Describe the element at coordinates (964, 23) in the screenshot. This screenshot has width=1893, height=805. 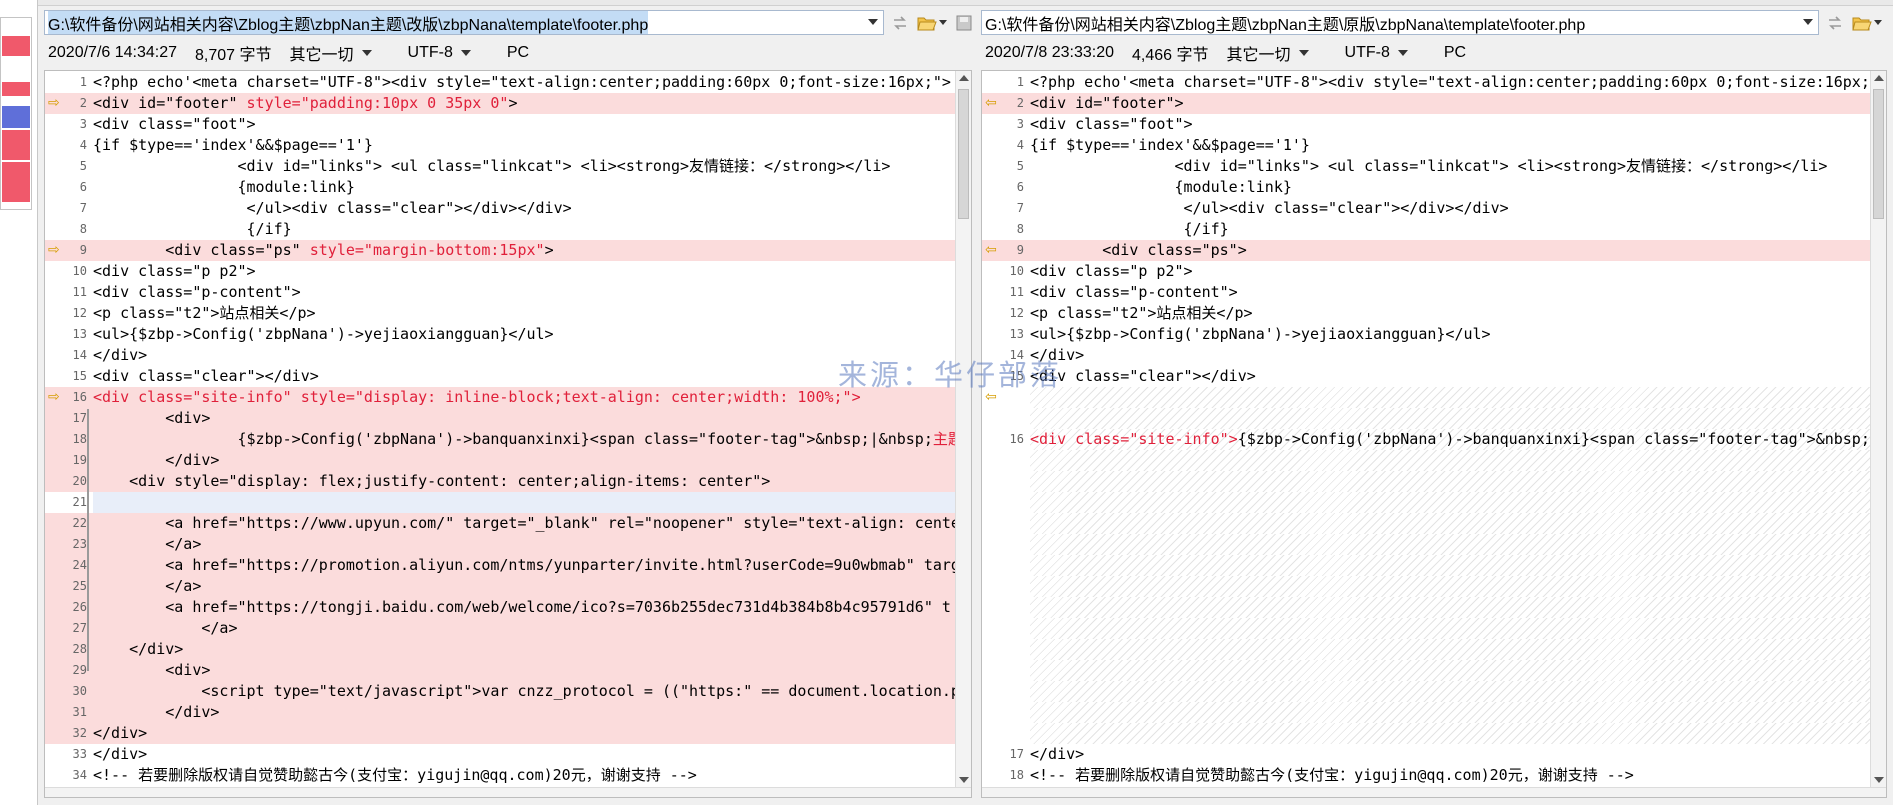
I see `save-icon` at that location.